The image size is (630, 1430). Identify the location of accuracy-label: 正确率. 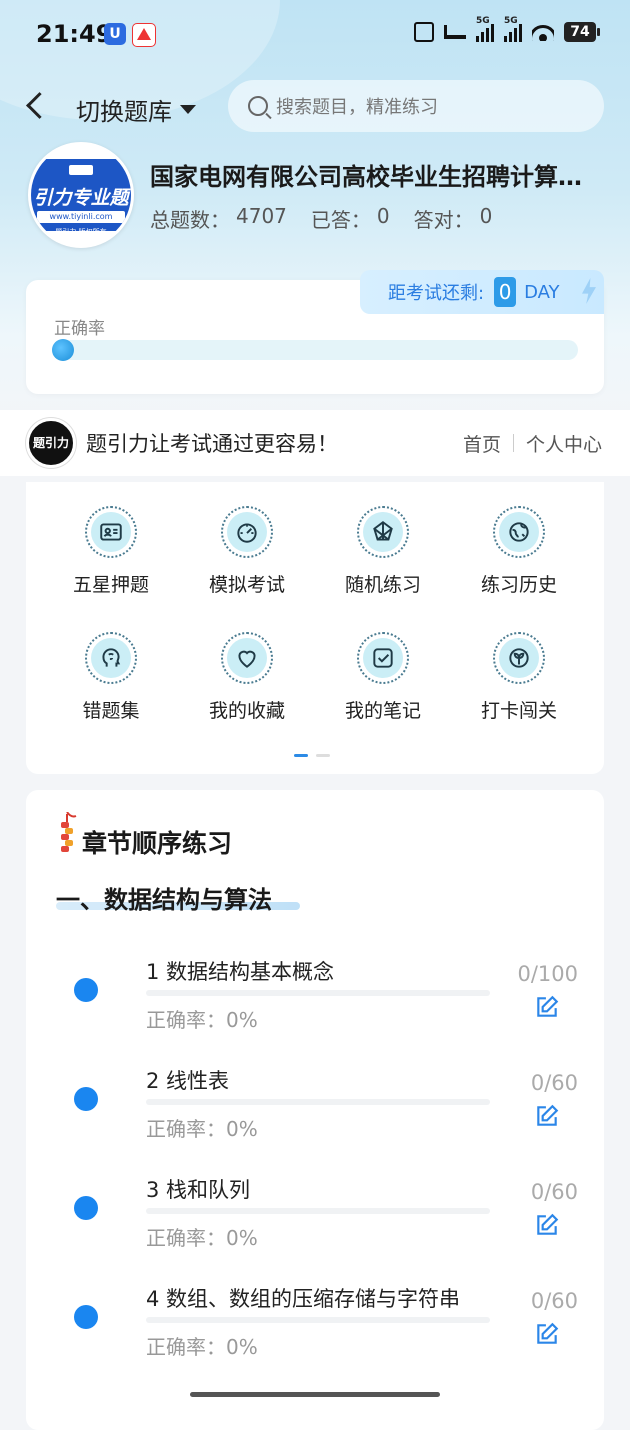
(79, 329).